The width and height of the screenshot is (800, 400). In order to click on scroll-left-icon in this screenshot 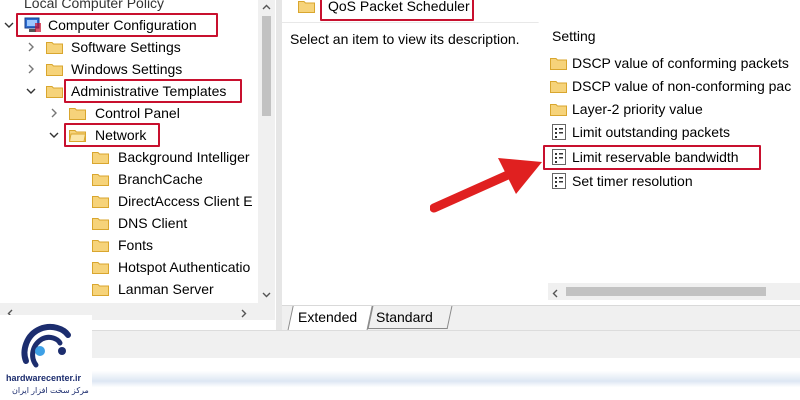, I will do `click(555, 294)`.